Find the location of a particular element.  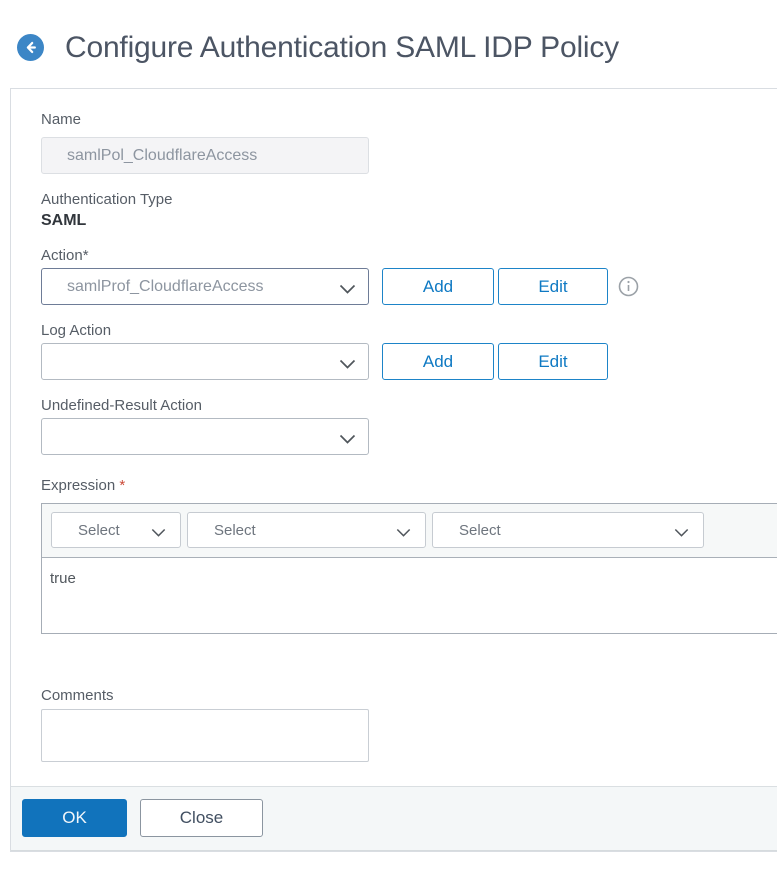

expression-label-text: Expression is located at coordinates (78, 485).